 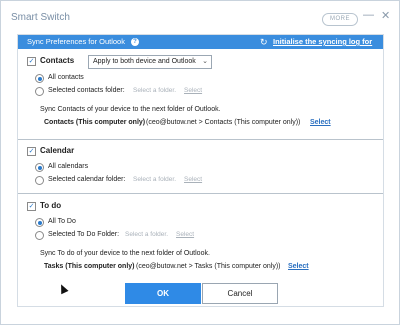 What do you see at coordinates (39, 180) in the screenshot?
I see `selected-calendar-radio` at bounding box center [39, 180].